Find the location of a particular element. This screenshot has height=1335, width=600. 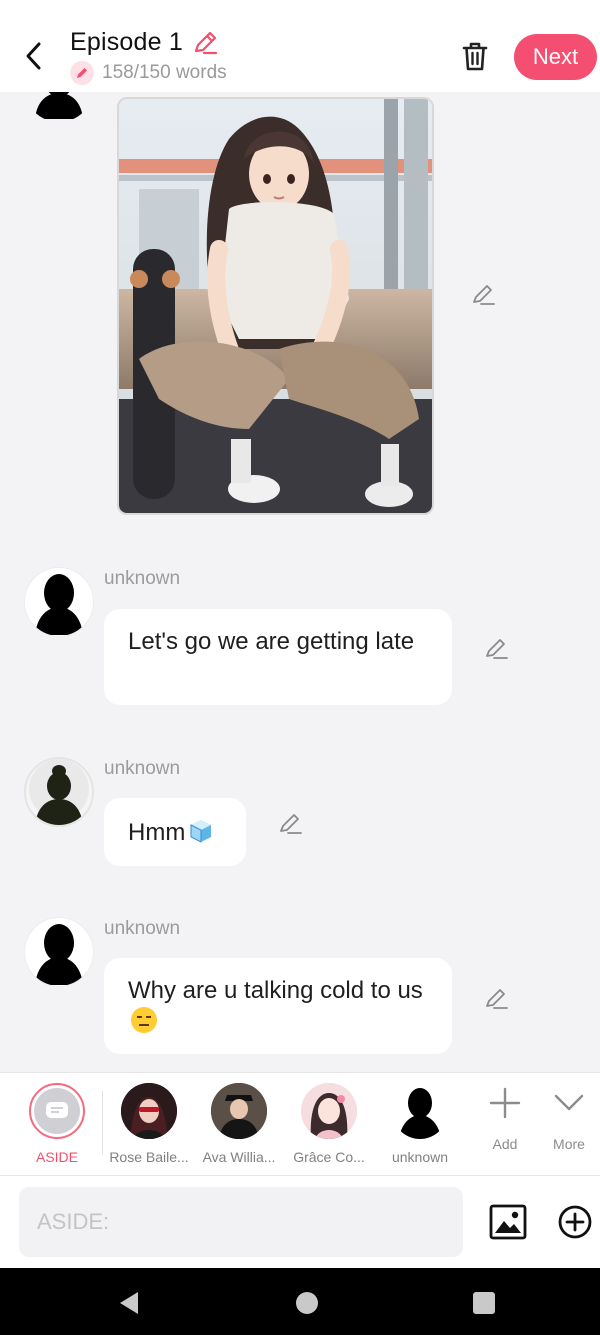

character-label: unknown is located at coordinates (420, 1157).